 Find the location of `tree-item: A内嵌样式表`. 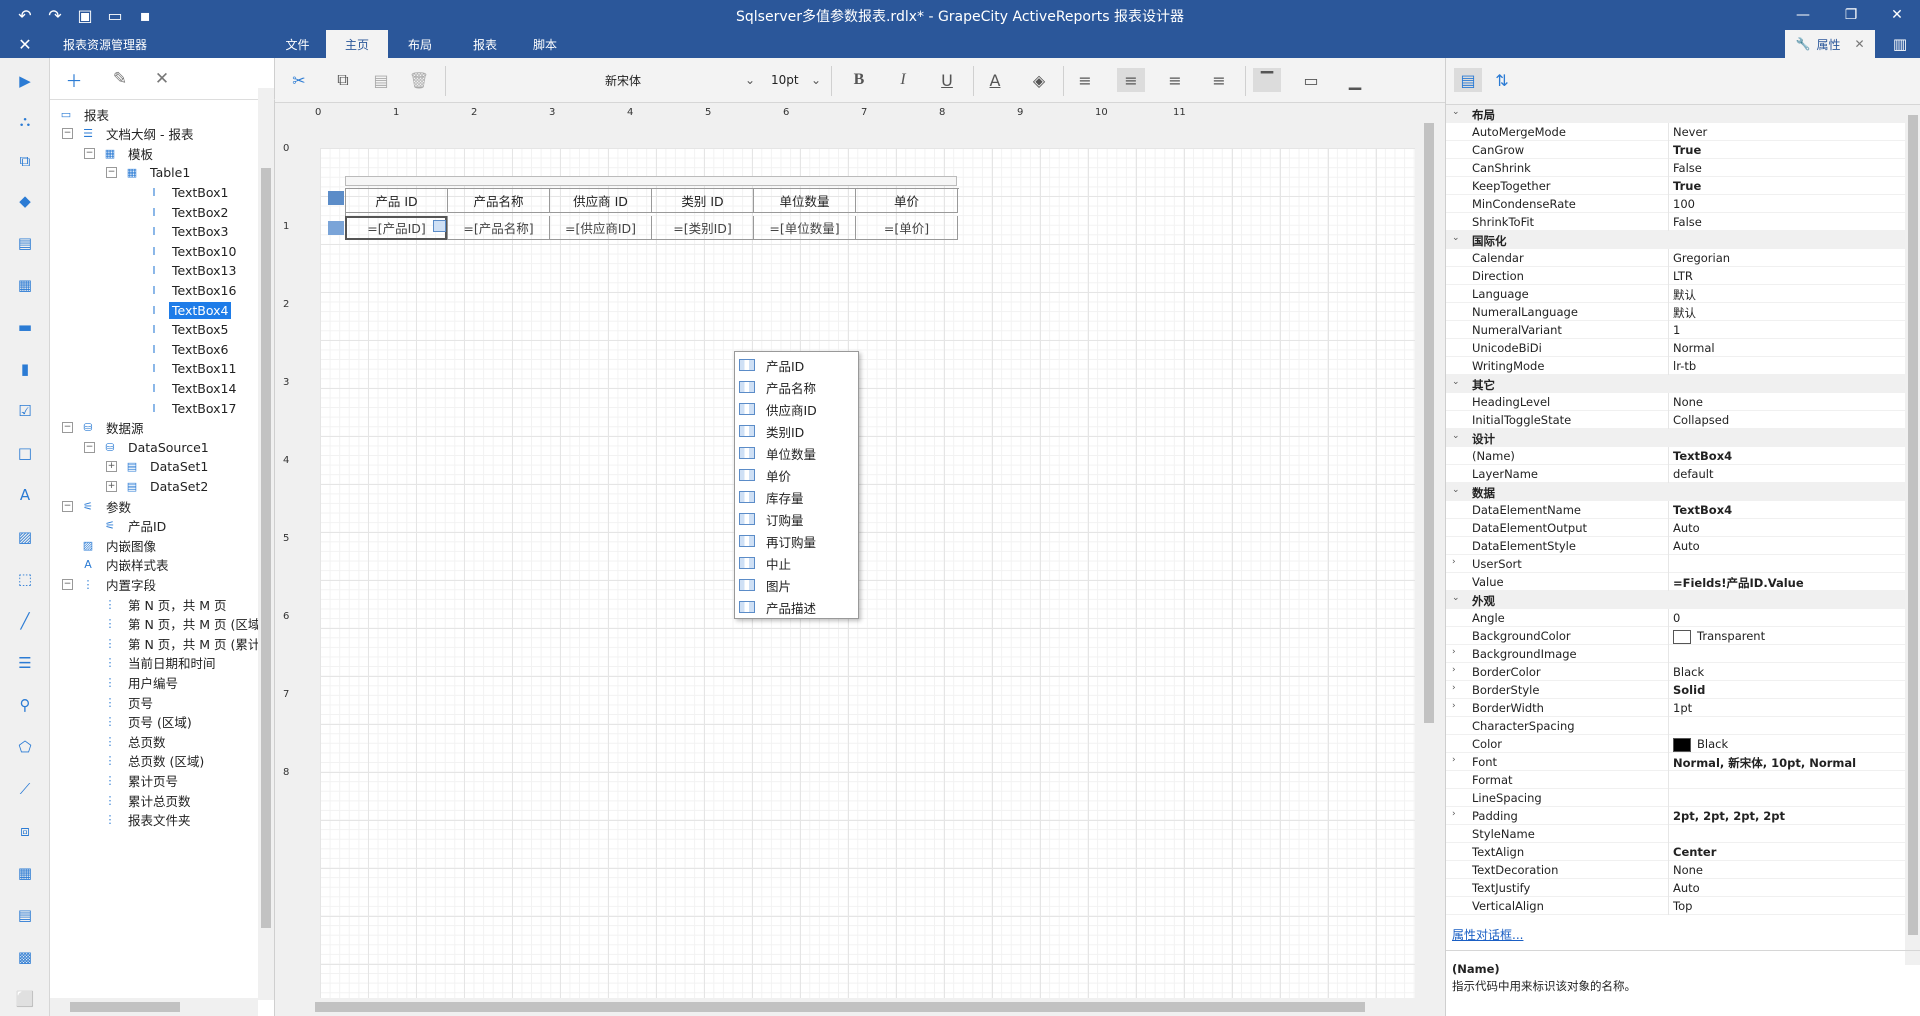

tree-item: A内嵌样式表 is located at coordinates (117, 565).